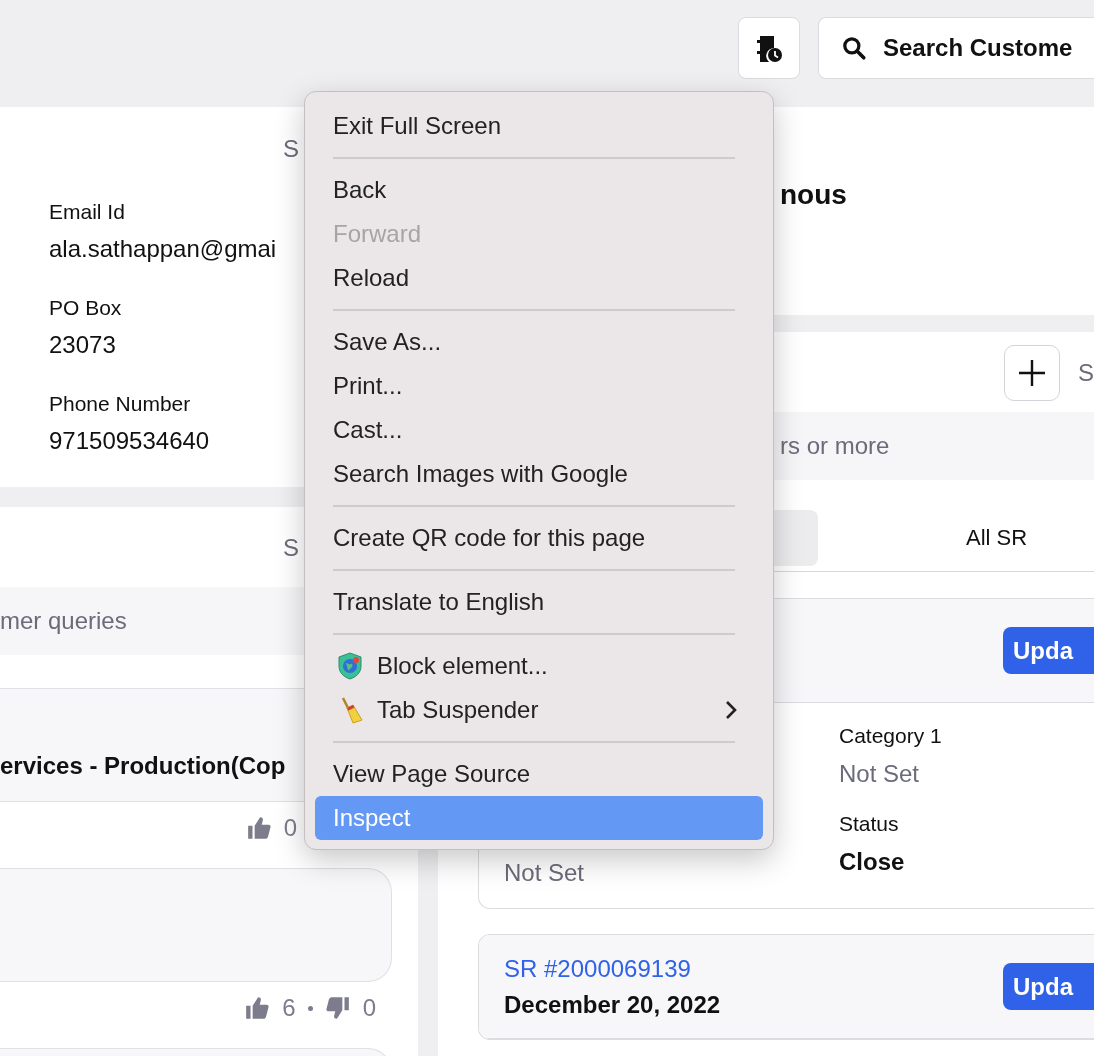  What do you see at coordinates (120, 404) in the screenshot?
I see `field-label: Phone Number` at bounding box center [120, 404].